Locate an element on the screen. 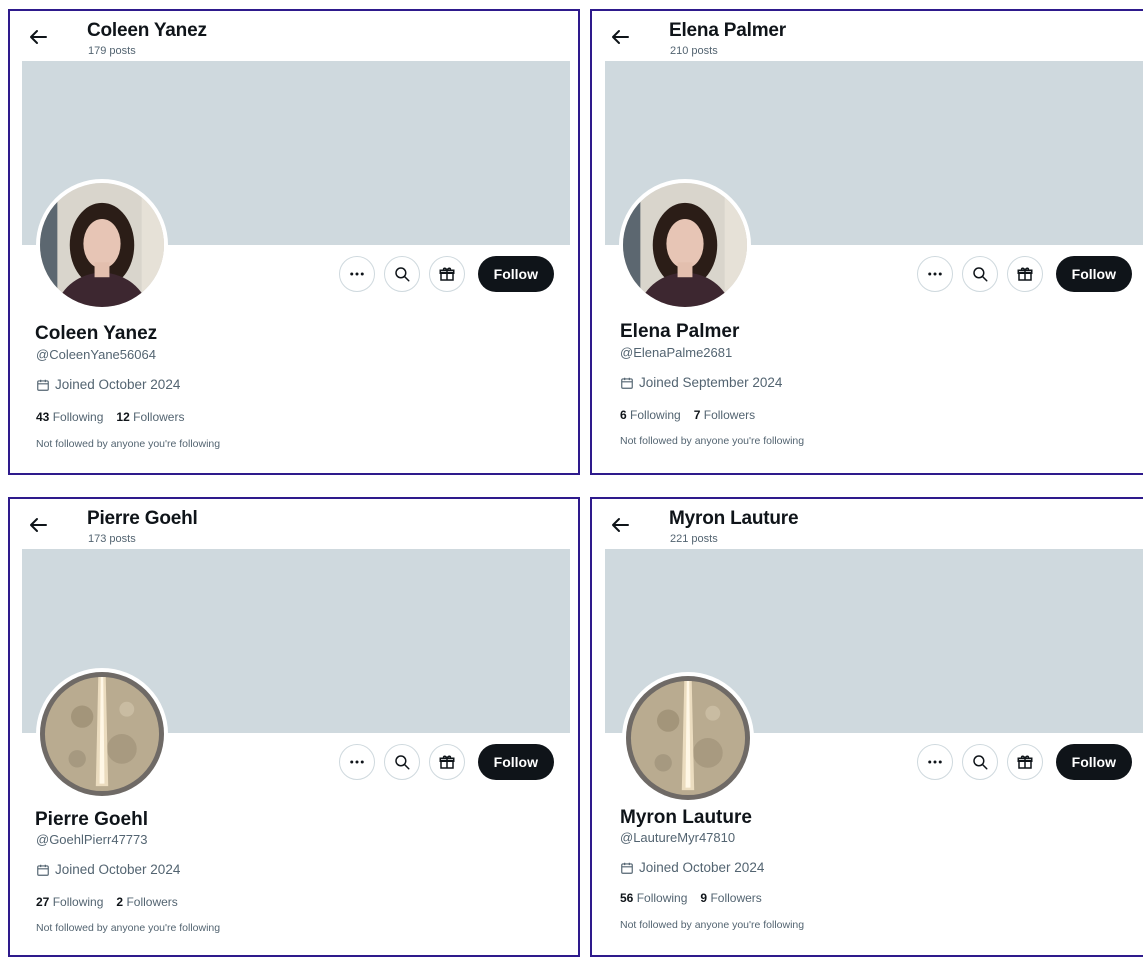 The image size is (1143, 957). followers-link: 12 Followers is located at coordinates (150, 417).